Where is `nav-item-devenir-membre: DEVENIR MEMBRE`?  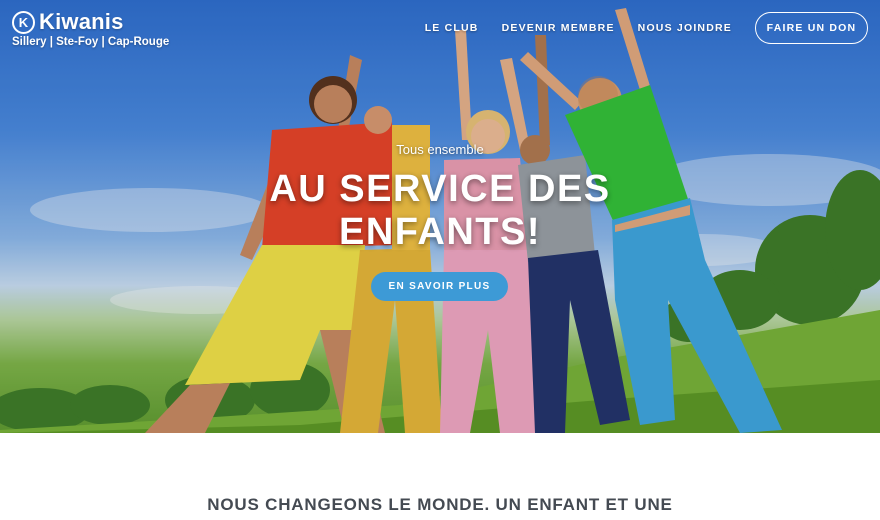
nav-item-devenir-membre: DEVENIR MEMBRE is located at coordinates (558, 28).